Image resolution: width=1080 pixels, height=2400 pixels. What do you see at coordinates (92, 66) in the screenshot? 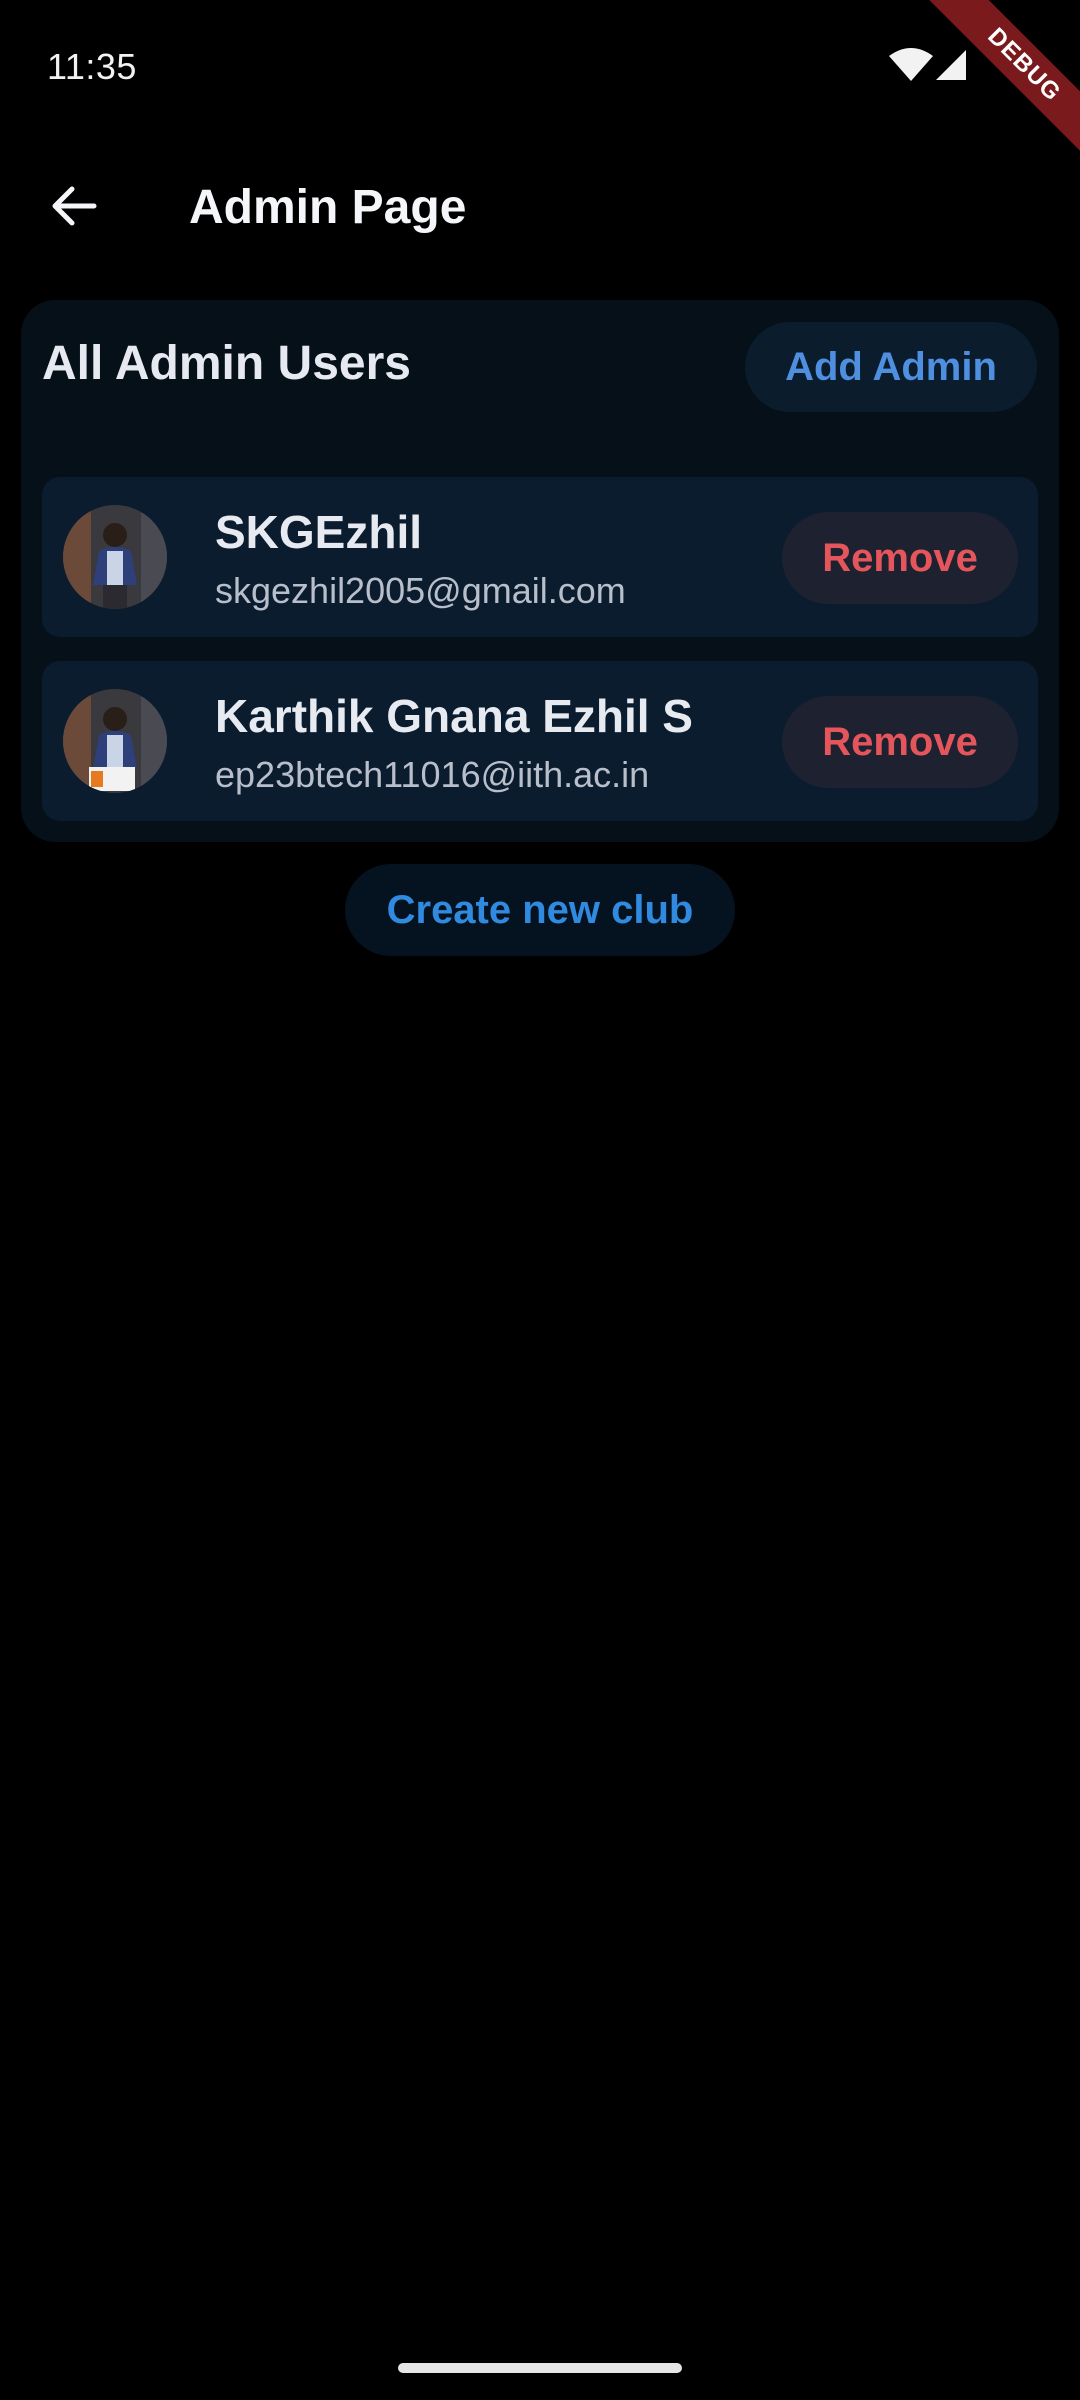
I see `status-time: 11:35` at bounding box center [92, 66].